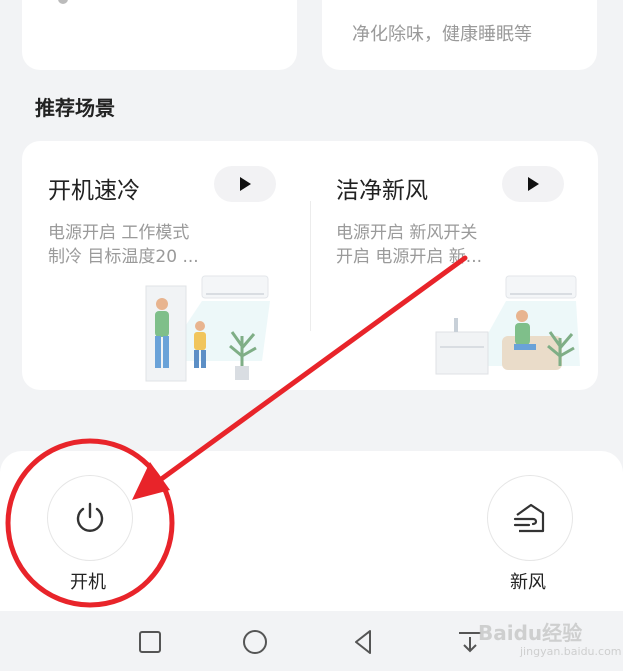 The image size is (623, 671). Describe the element at coordinates (382, 191) in the screenshot. I see `scene-title: 洁净新风` at that location.